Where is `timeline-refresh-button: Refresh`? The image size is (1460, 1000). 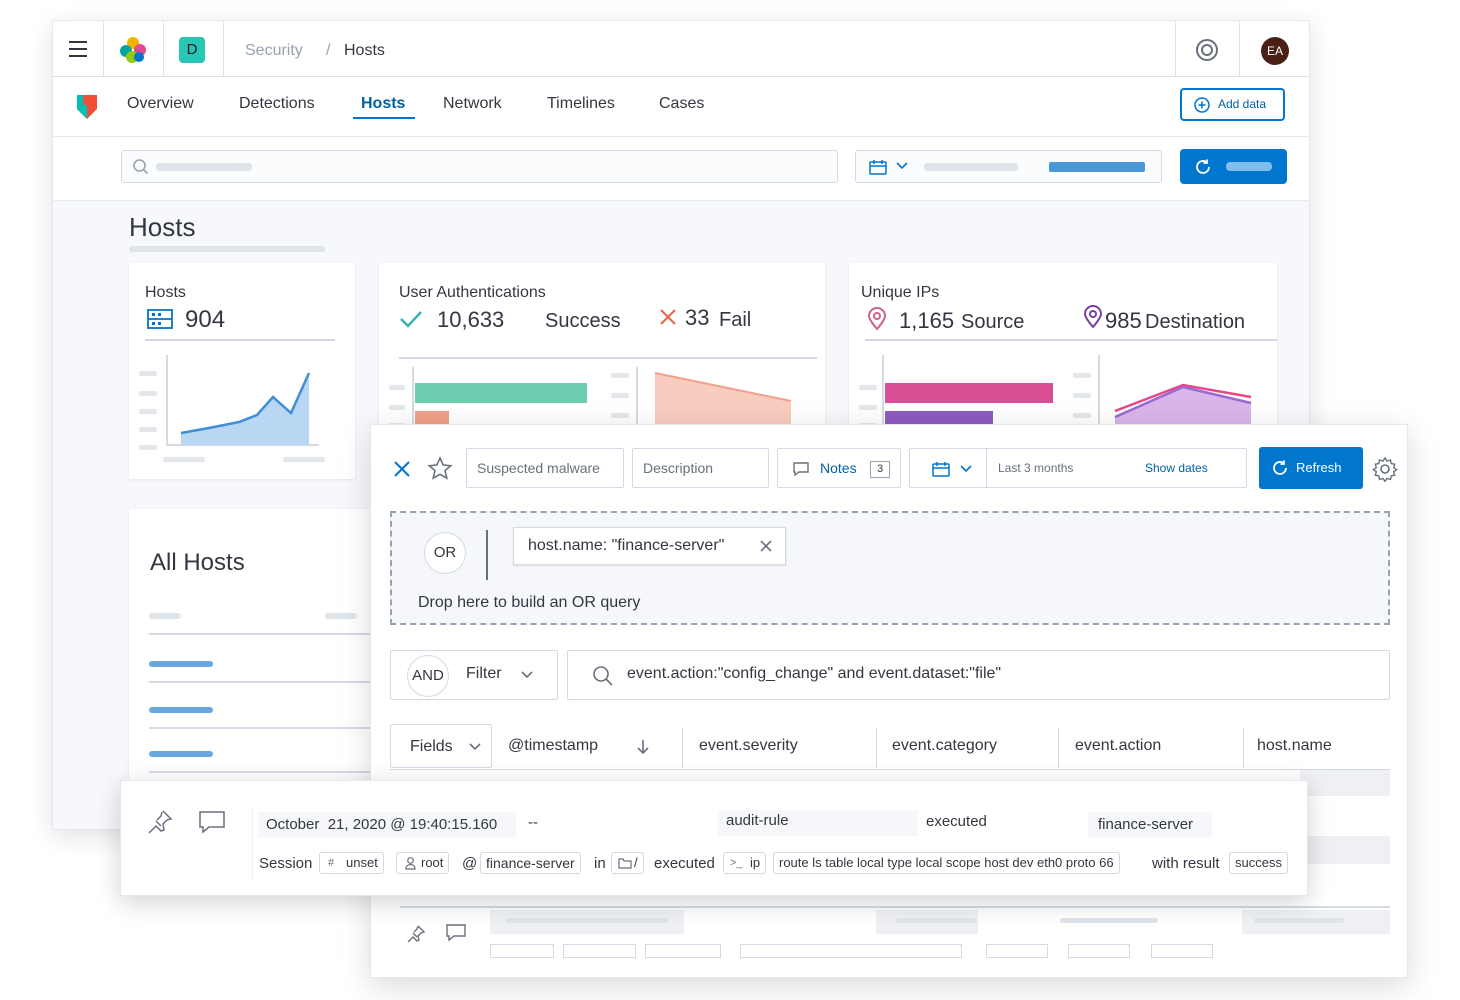
timeline-refresh-button: Refresh is located at coordinates (1311, 468).